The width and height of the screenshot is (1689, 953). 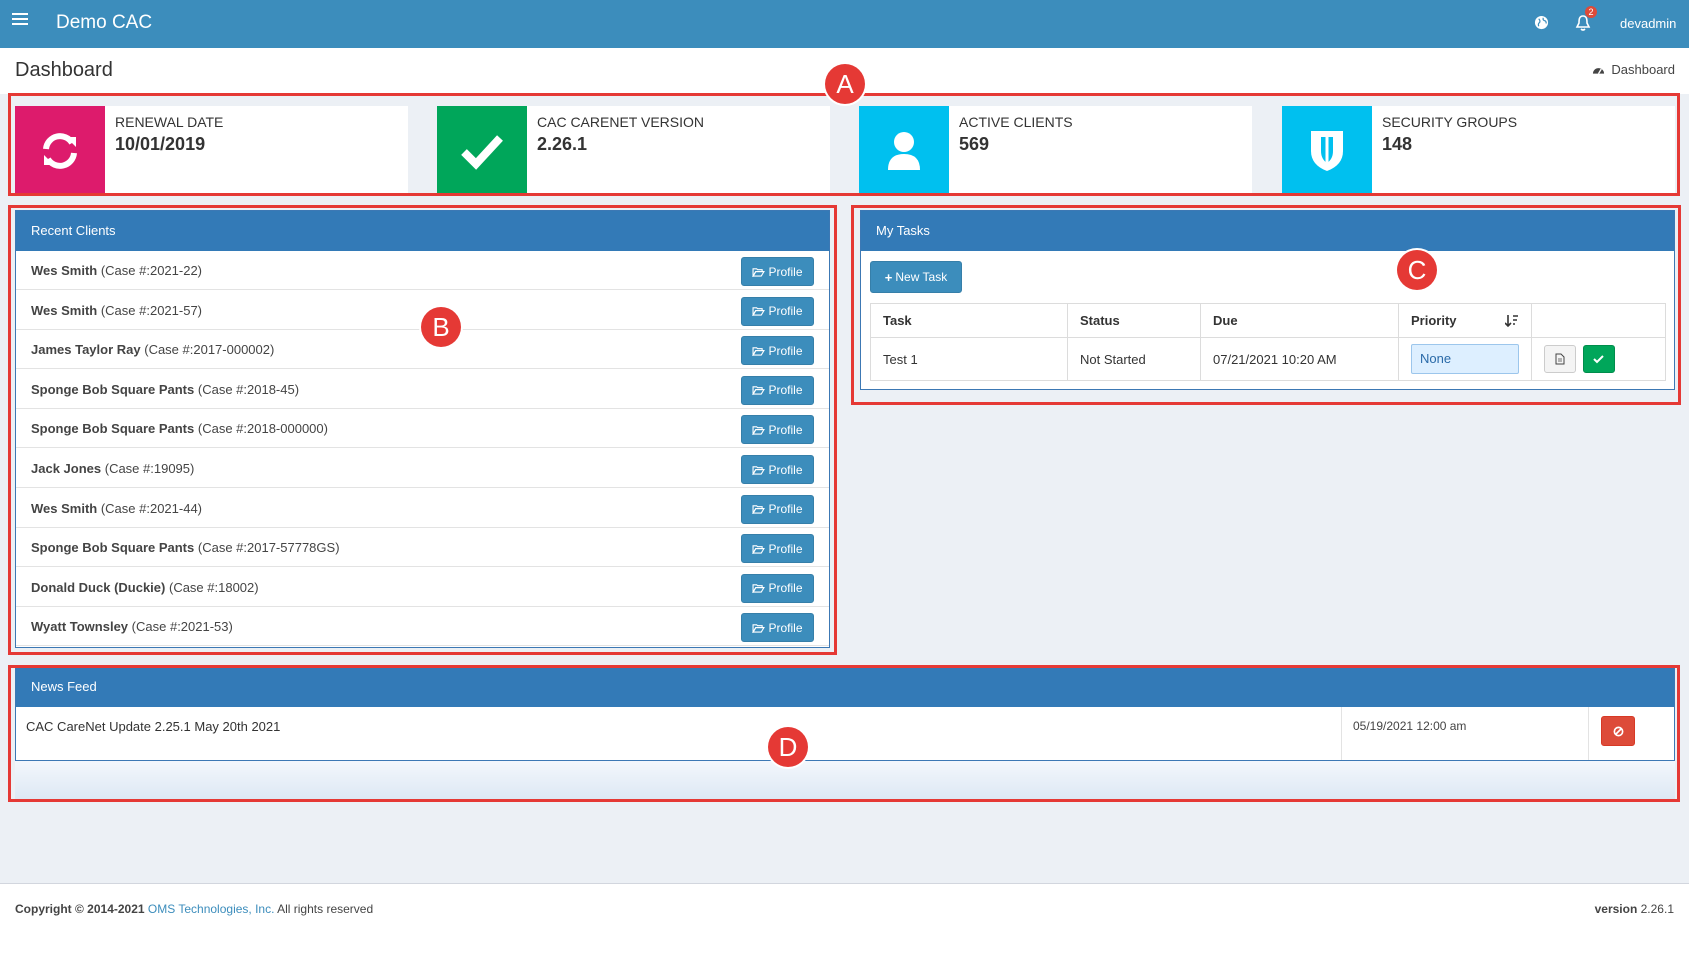 What do you see at coordinates (1643, 69) in the screenshot?
I see `breadcrumb-label: Dashboard` at bounding box center [1643, 69].